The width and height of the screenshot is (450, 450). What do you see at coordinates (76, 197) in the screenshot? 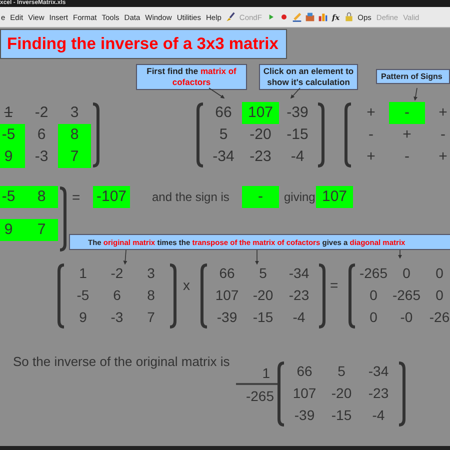
I see `equals-sign: =` at bounding box center [76, 197].